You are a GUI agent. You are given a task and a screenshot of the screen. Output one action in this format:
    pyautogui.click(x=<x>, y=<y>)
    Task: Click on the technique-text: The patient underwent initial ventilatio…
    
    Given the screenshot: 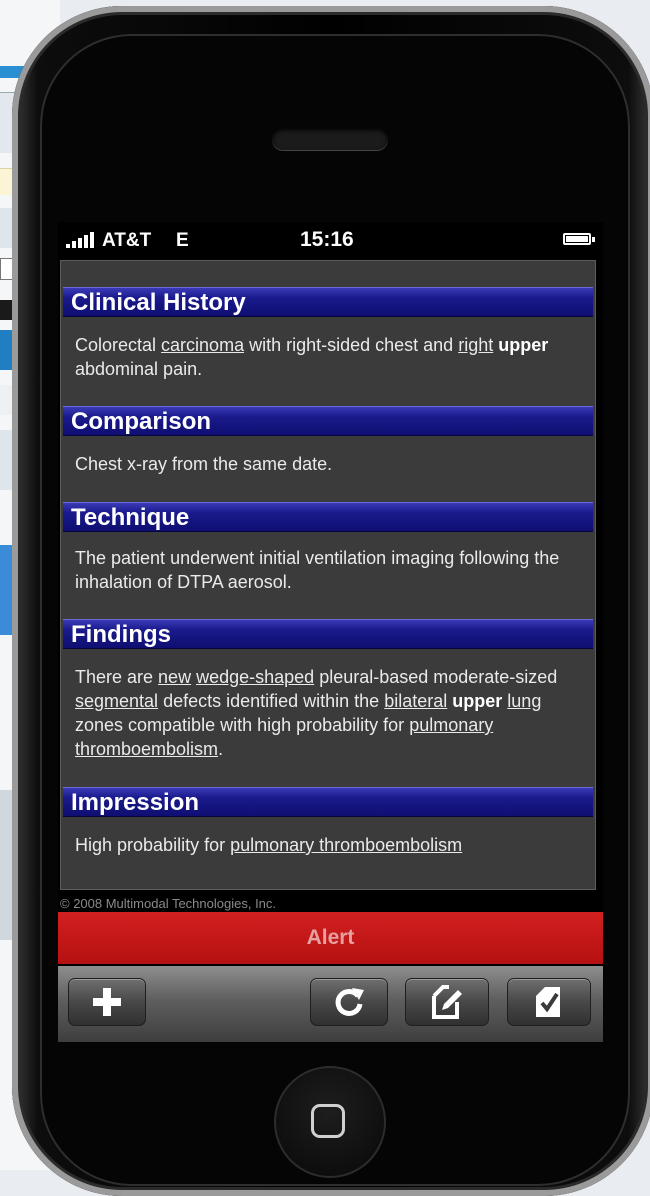 What is the action you would take?
    pyautogui.click(x=317, y=570)
    